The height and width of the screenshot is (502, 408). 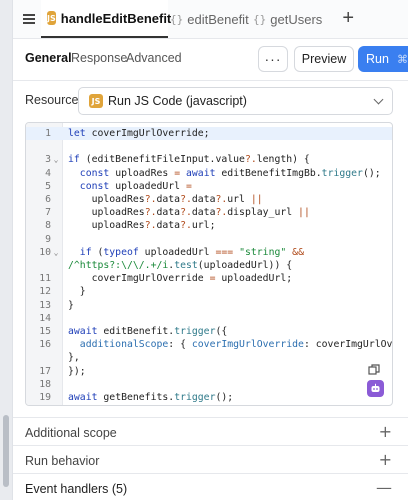 I want to click on line-number: 16, so click(x=45, y=345).